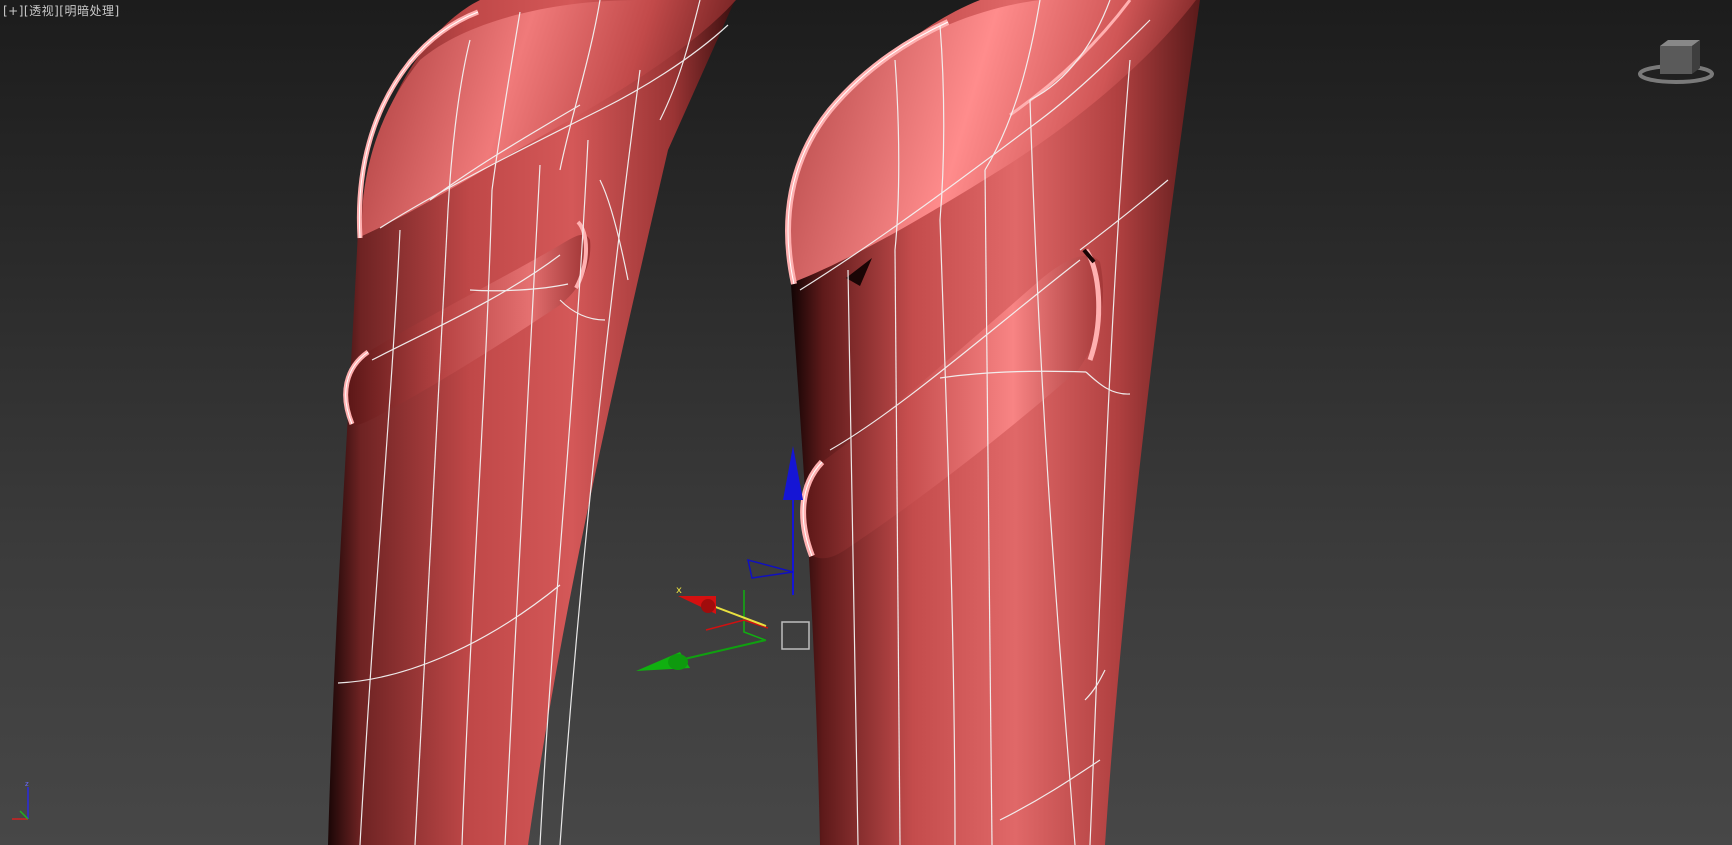  I want to click on home-viewcube-icon, so click(1676, 62).